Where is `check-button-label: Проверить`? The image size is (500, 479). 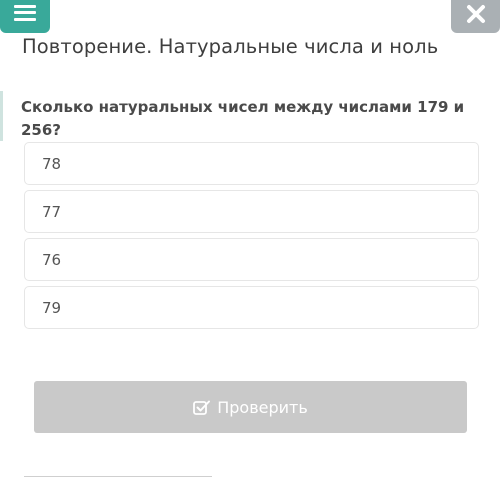 check-button-label: Проверить is located at coordinates (262, 407).